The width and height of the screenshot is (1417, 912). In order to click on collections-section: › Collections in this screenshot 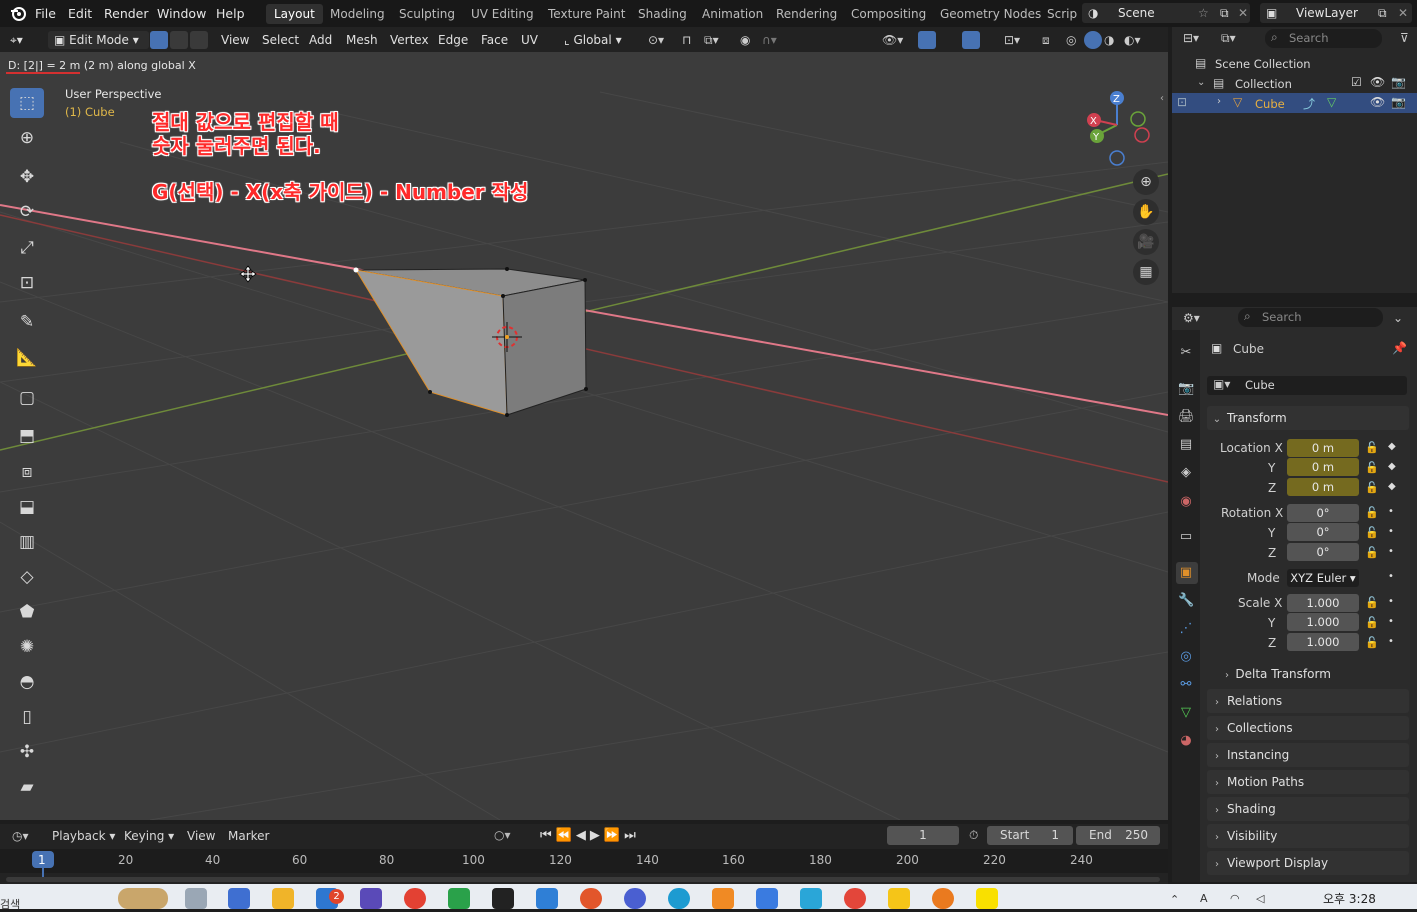, I will do `click(1308, 728)`.